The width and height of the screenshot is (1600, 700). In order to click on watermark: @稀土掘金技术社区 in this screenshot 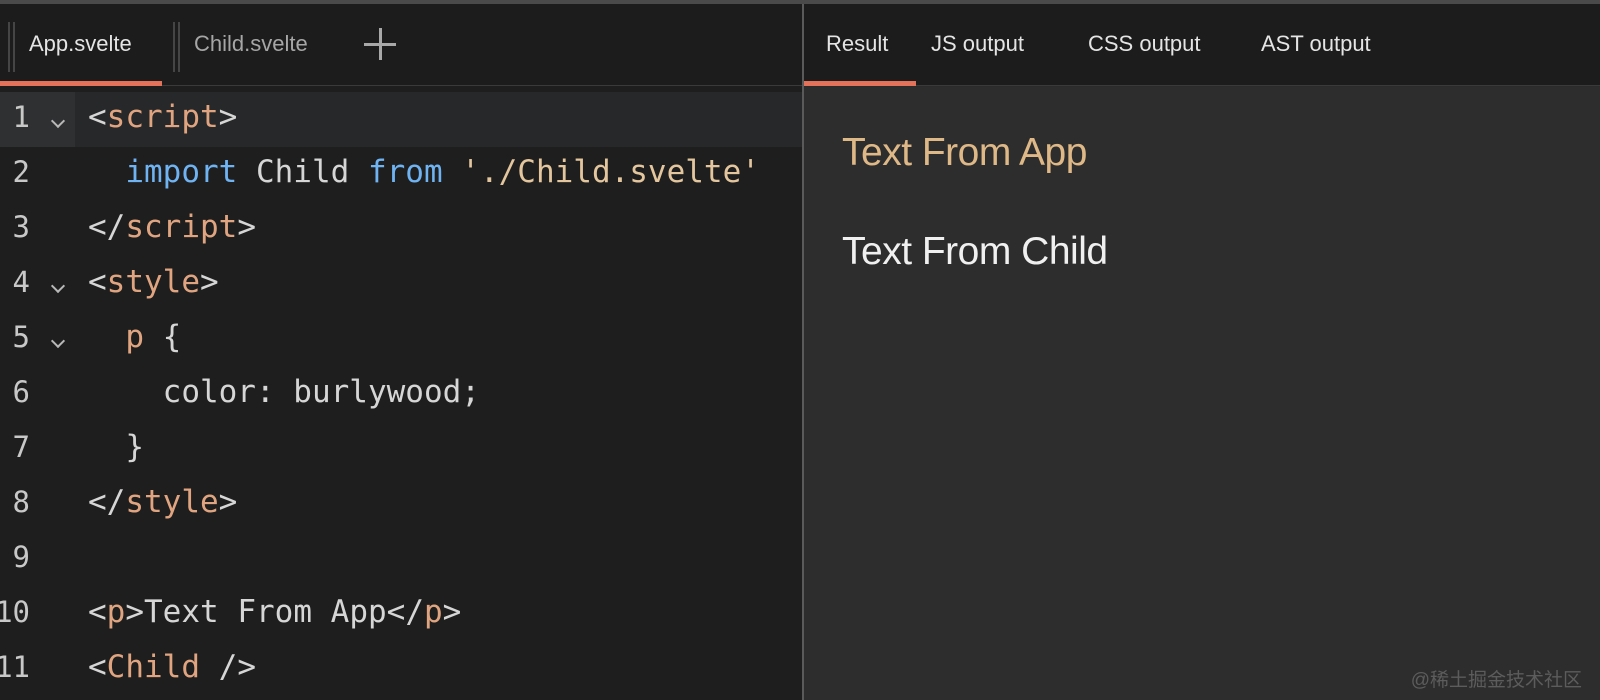, I will do `click(1496, 680)`.